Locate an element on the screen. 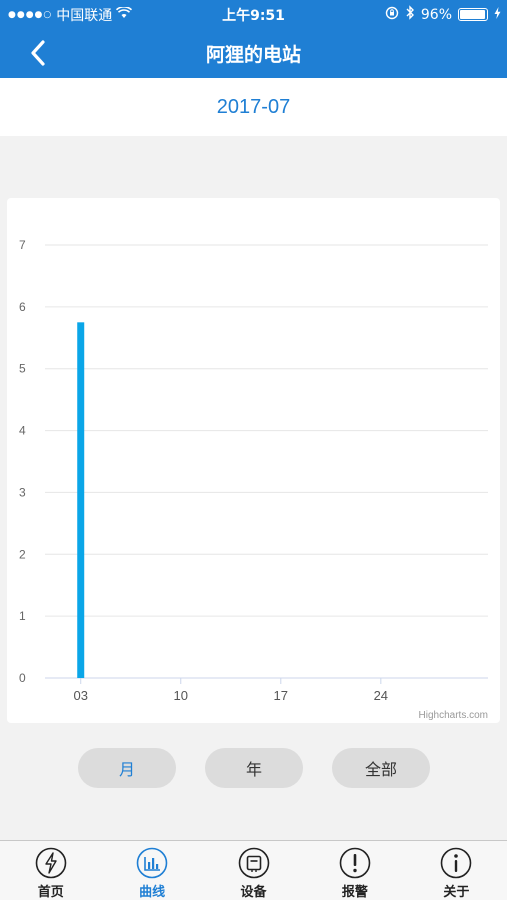 The width and height of the screenshot is (507, 900). tab-curve: 曲线 is located at coordinates (151, 870).